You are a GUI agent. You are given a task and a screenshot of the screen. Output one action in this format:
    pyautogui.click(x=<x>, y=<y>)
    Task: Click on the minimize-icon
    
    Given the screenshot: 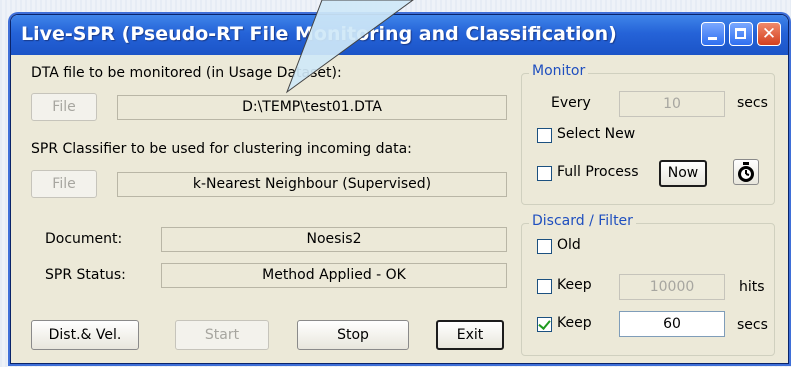 What is the action you would take?
    pyautogui.click(x=713, y=34)
    